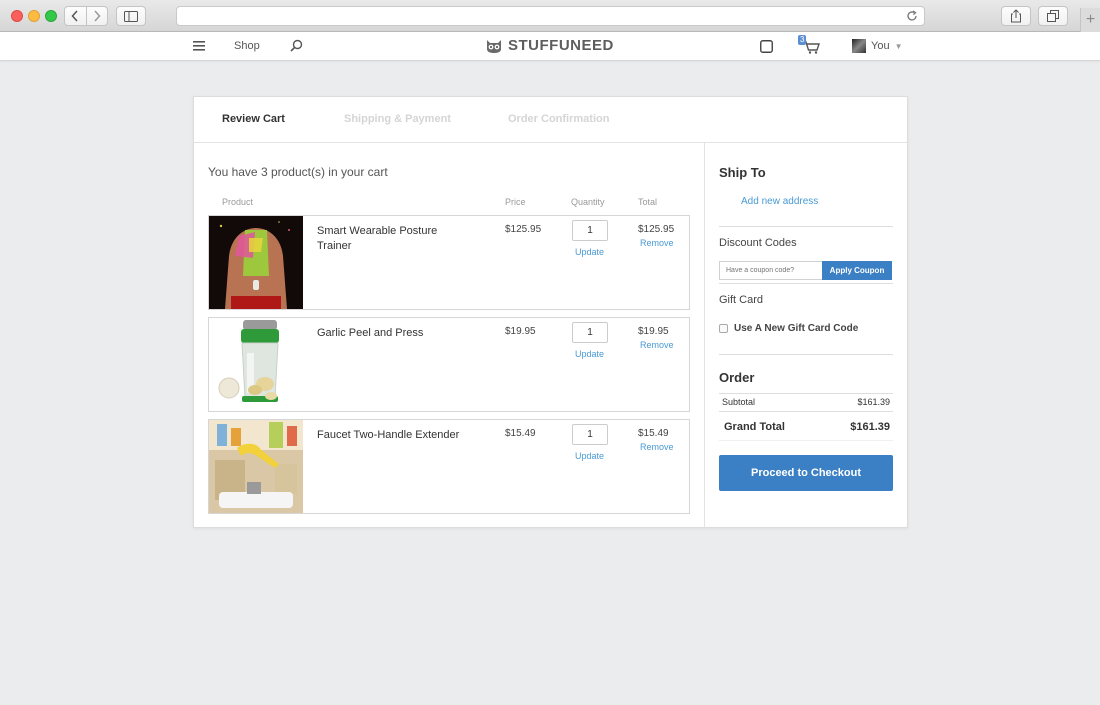  I want to click on apply-coupon-button: Apply Coupon, so click(857, 270).